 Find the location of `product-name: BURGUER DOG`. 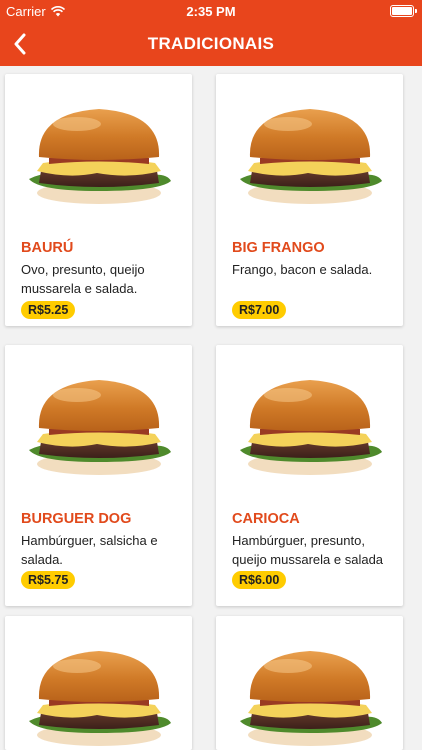

product-name: BURGUER DOG is located at coordinates (76, 519).